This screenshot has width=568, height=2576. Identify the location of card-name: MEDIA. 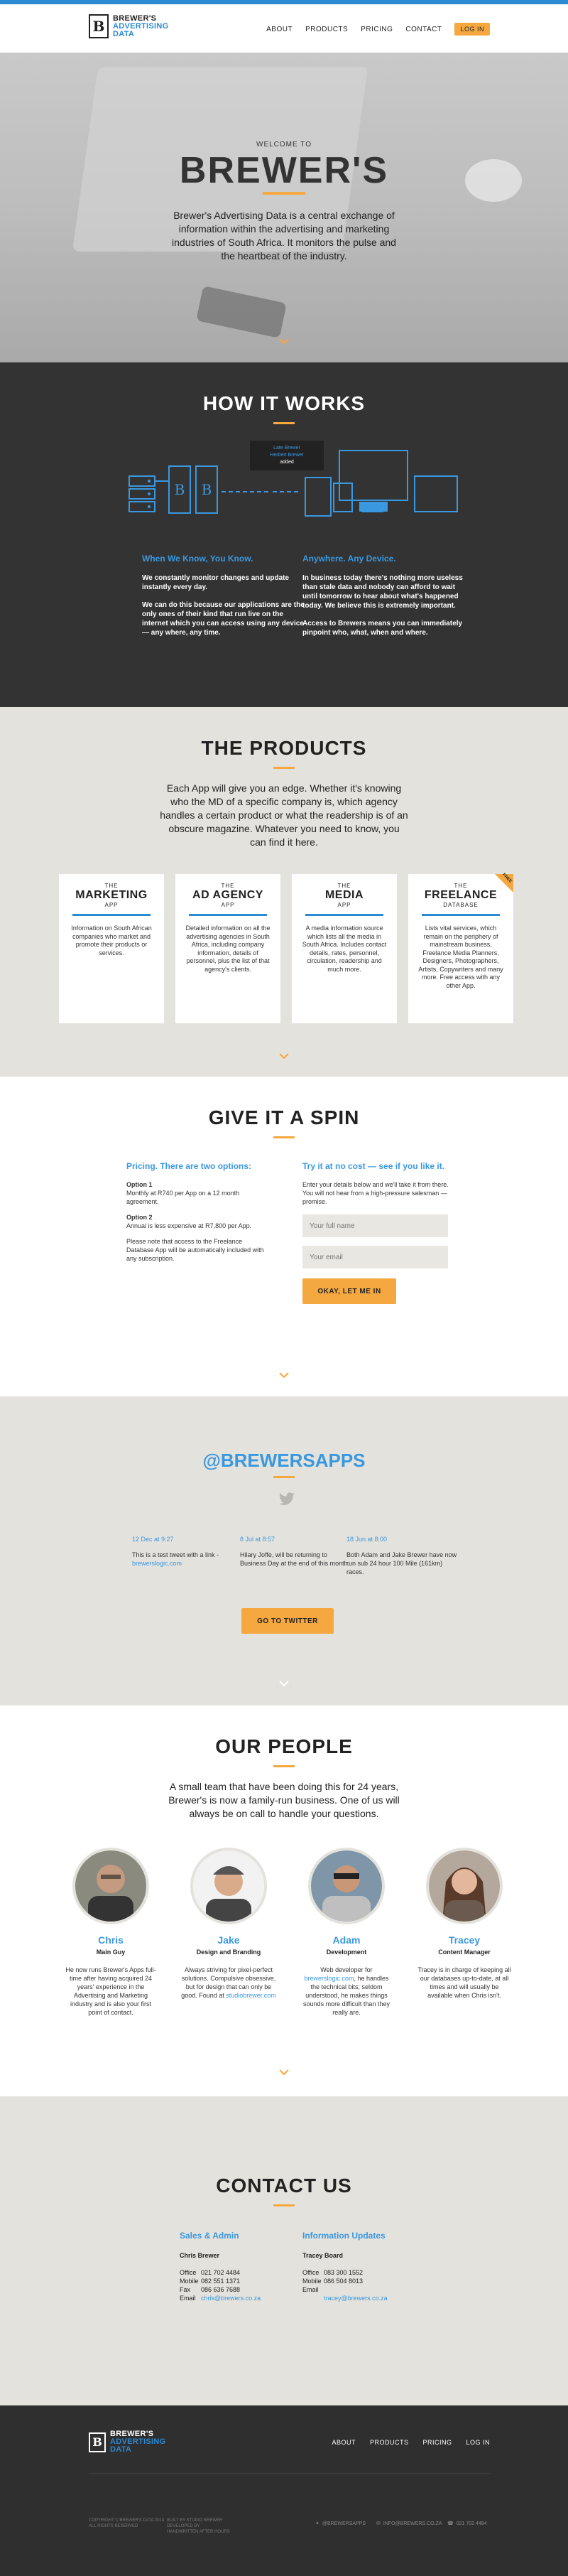
(344, 895).